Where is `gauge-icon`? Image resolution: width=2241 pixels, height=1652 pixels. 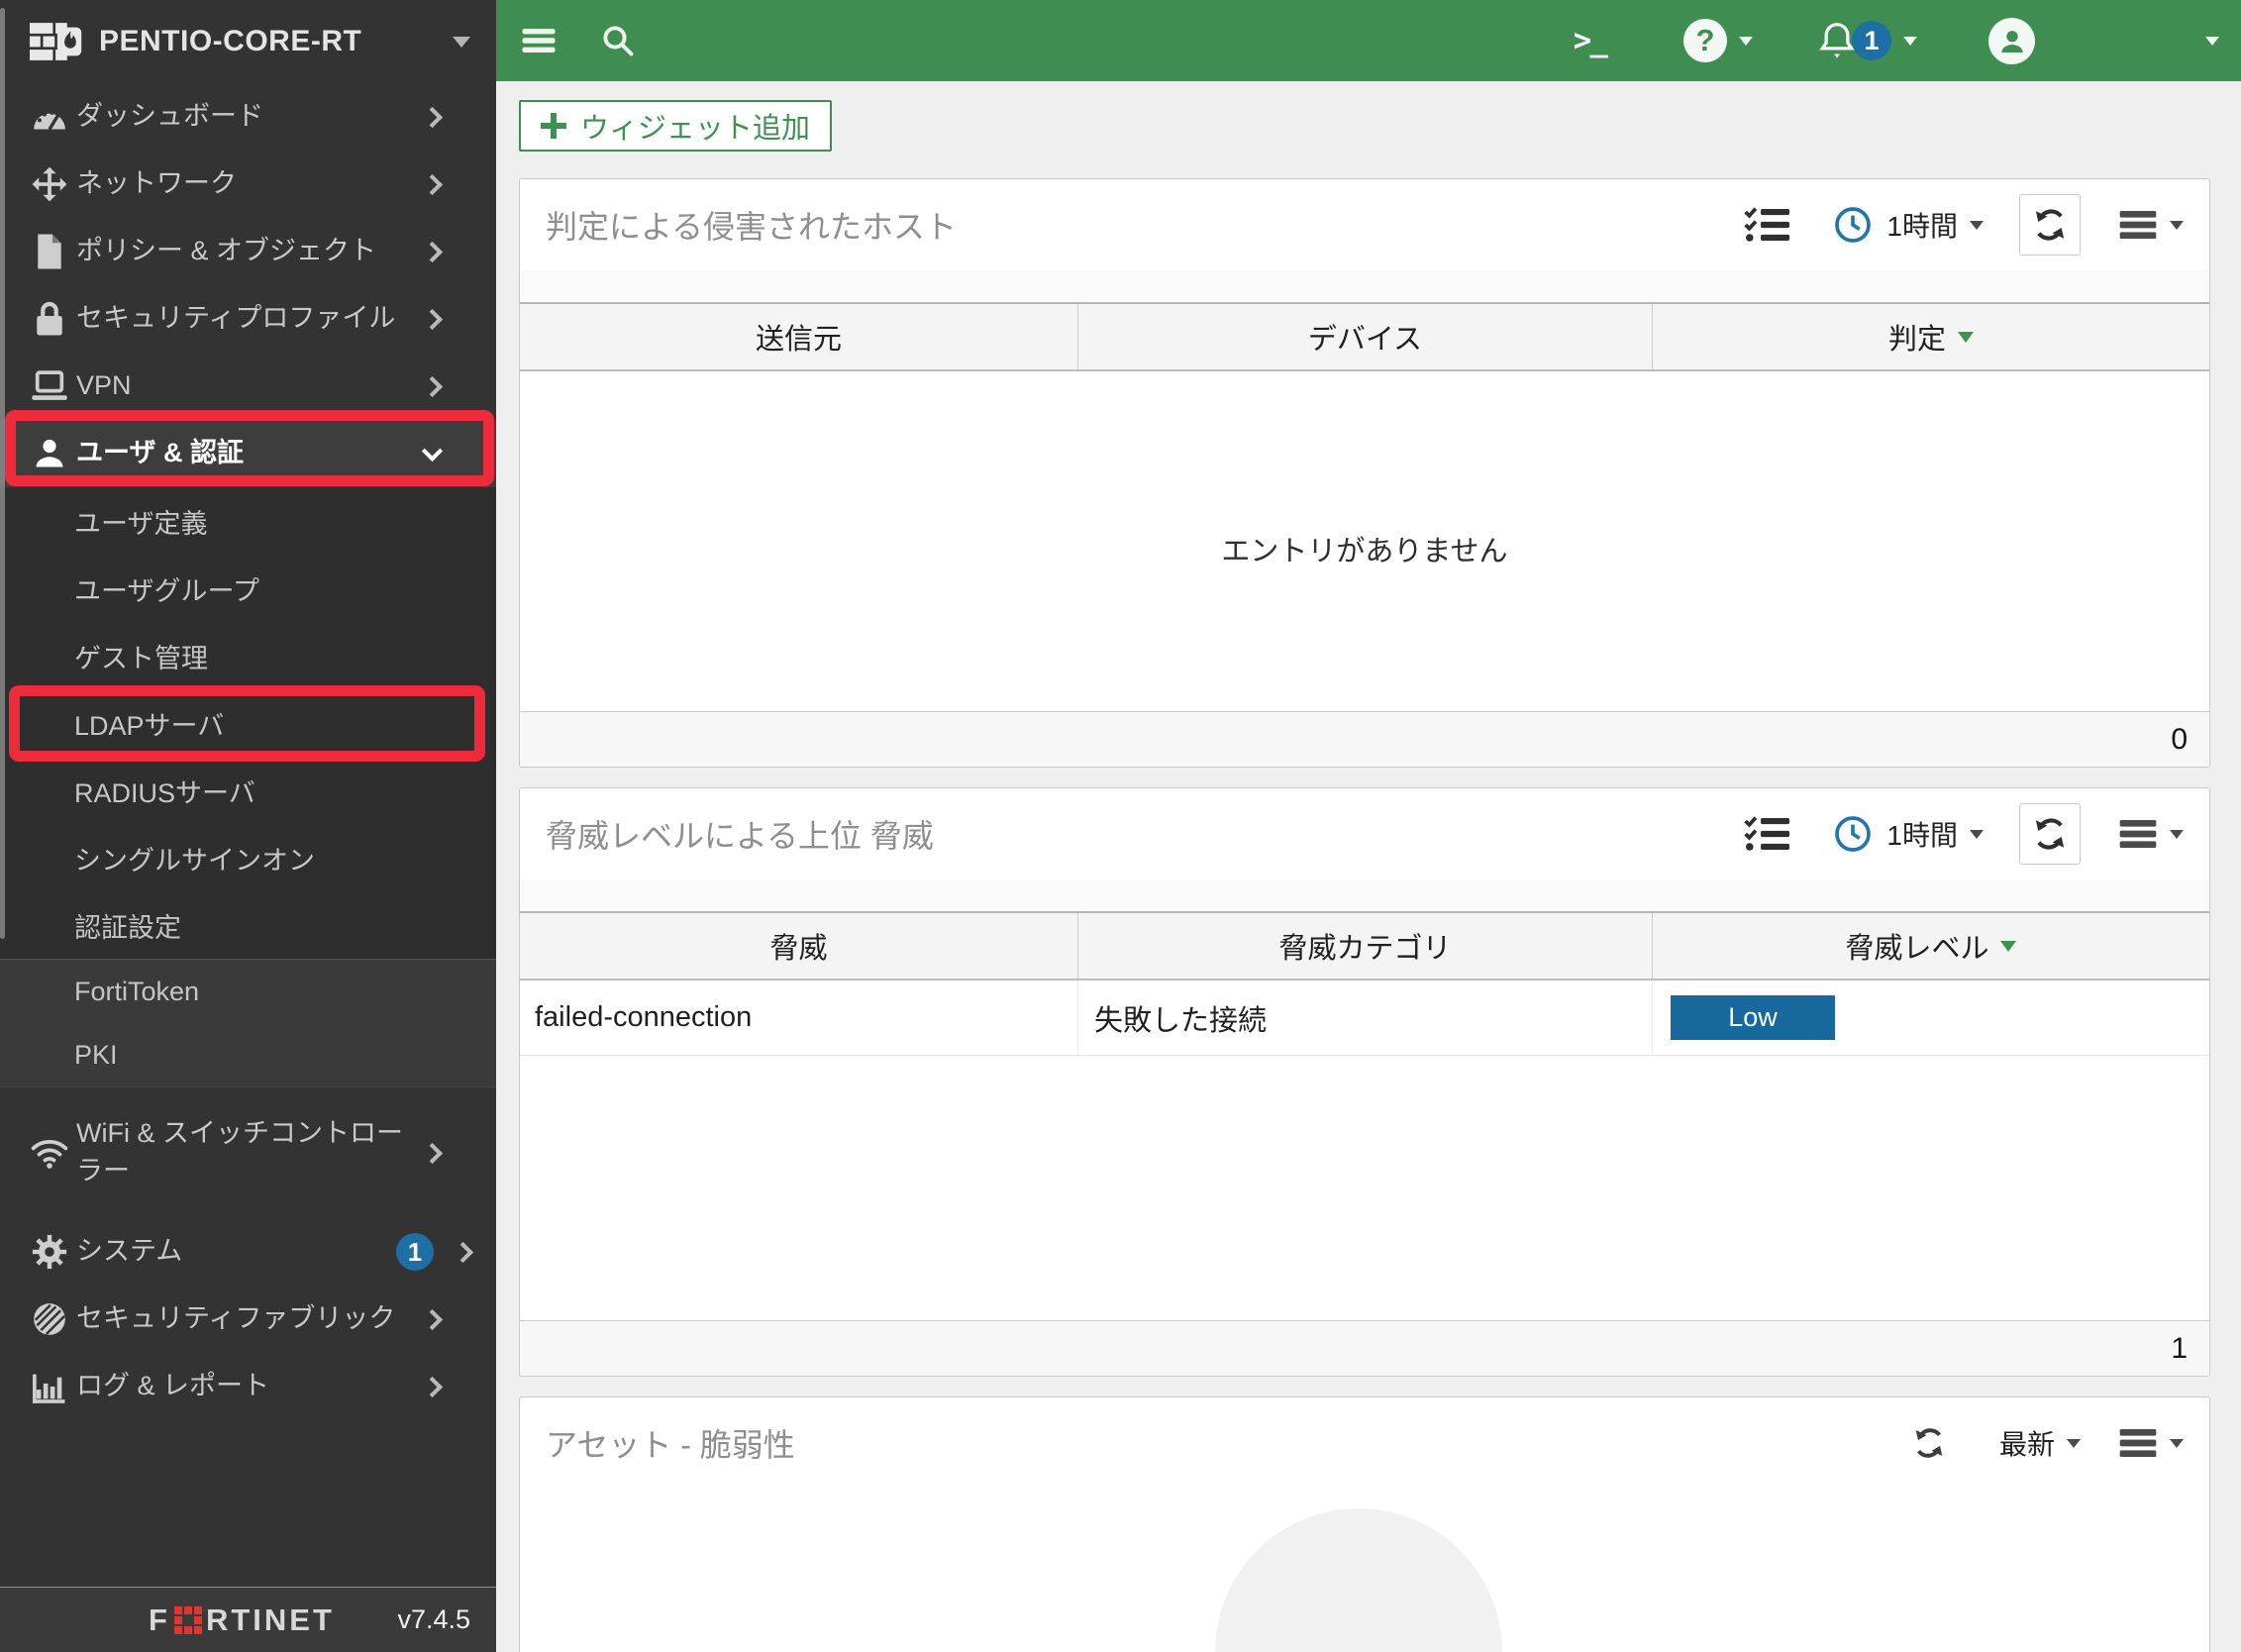 gauge-icon is located at coordinates (49, 117).